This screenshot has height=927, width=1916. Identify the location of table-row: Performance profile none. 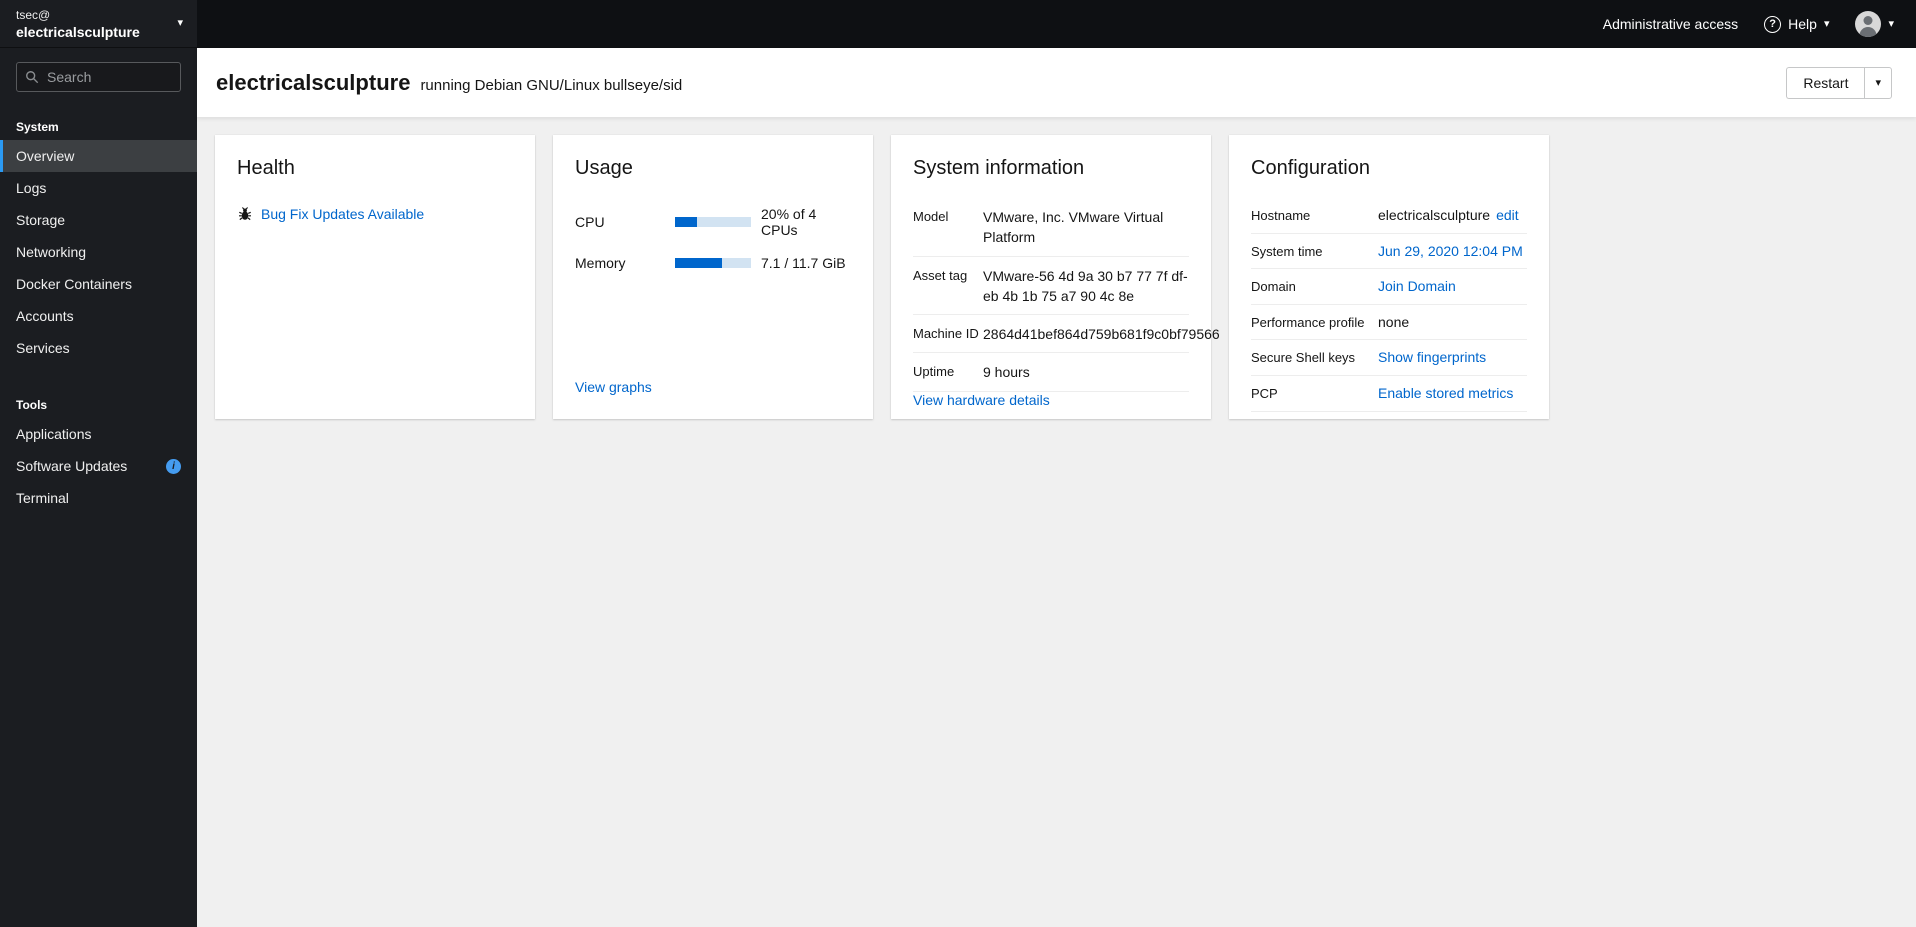
(1389, 323).